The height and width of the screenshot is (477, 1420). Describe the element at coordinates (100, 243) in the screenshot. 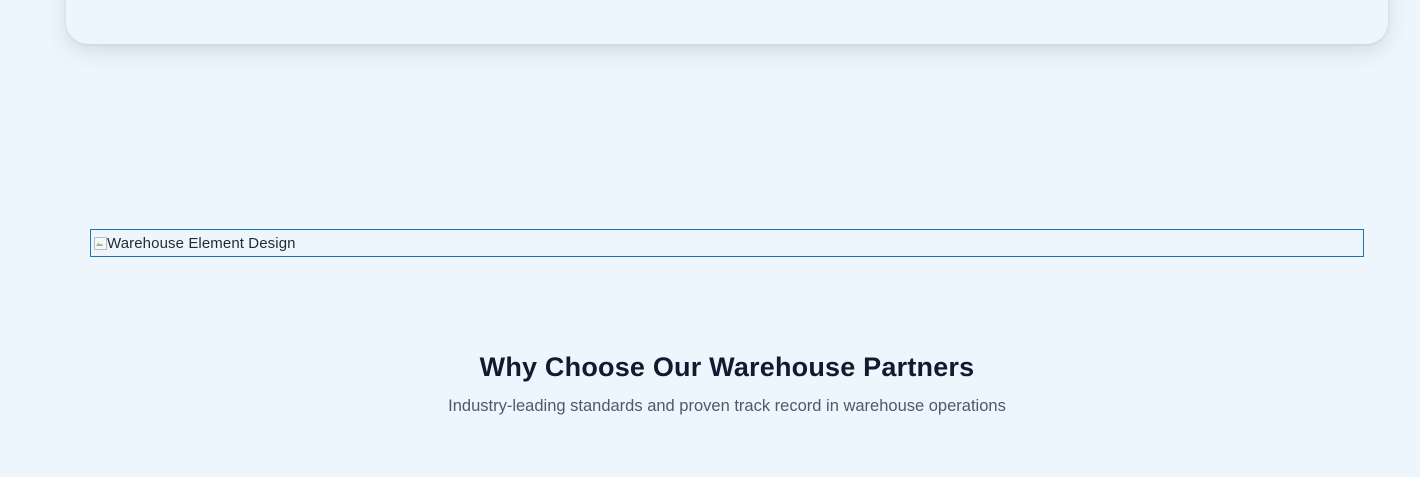

I see `broken-image-icon` at that location.